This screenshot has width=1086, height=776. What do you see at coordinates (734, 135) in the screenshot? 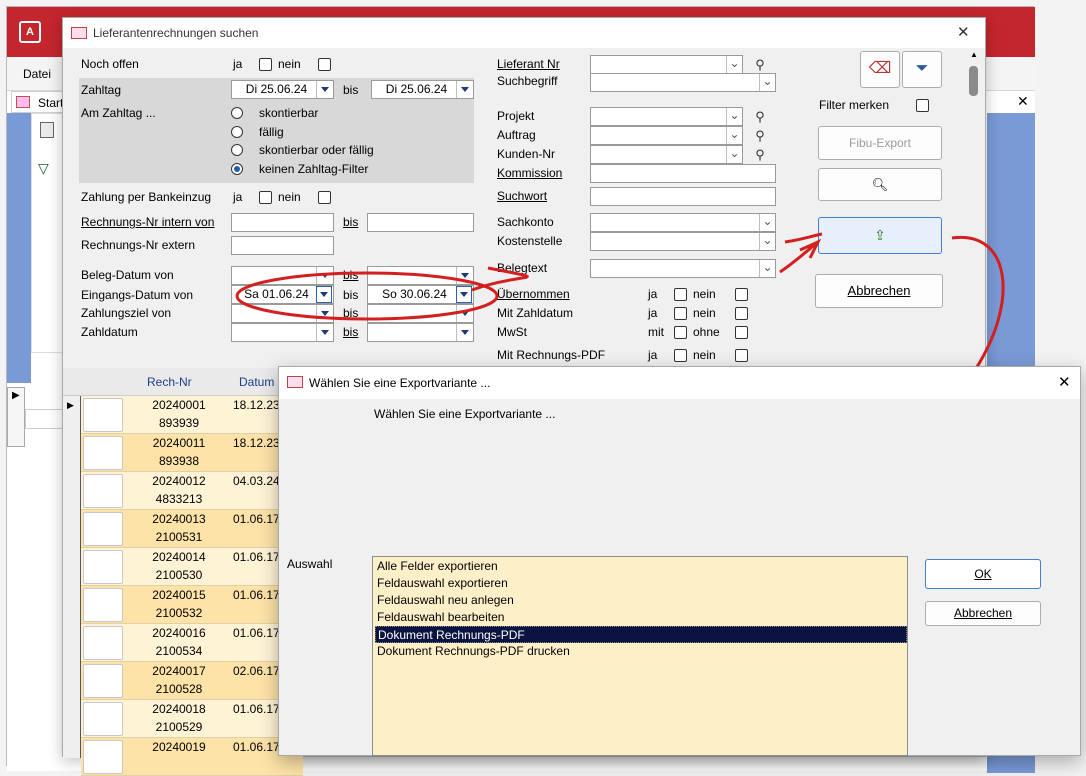
I see `auftrag-dropdown-icon` at bounding box center [734, 135].